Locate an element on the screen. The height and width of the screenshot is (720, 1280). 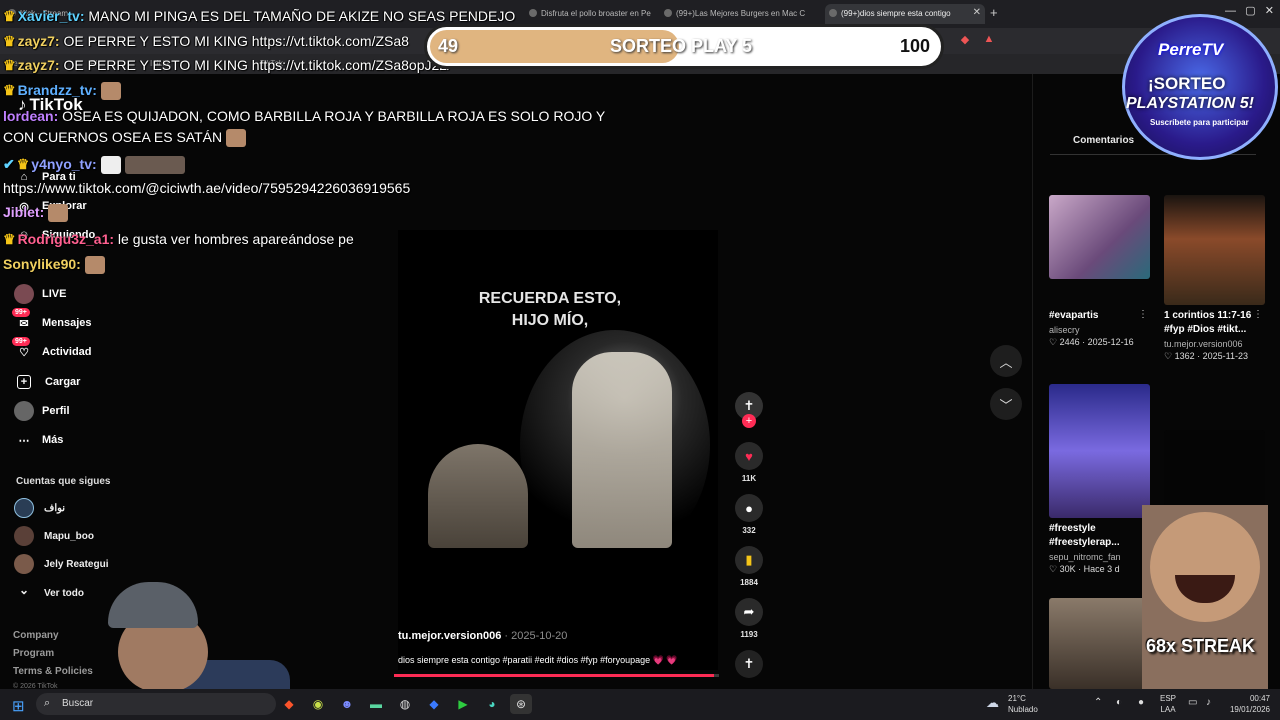
microphone-icon: ● is located at coordinates (1141, 702).